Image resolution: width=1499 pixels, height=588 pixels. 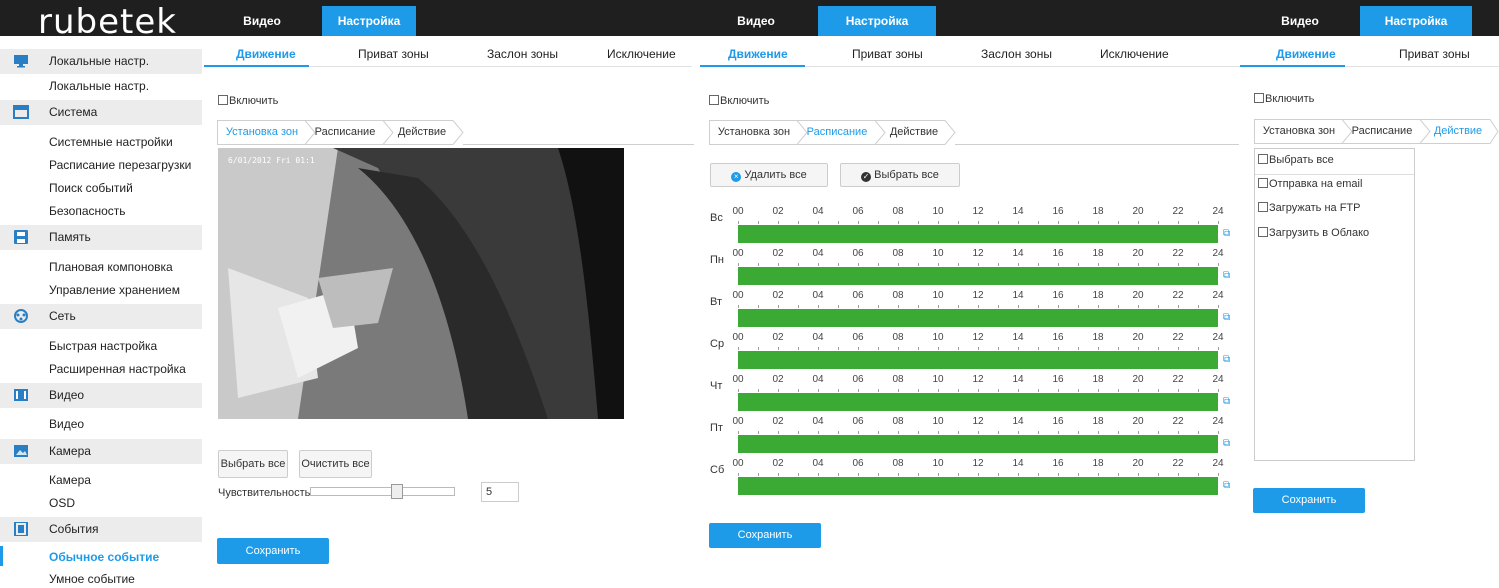 What do you see at coordinates (103, 346) in the screenshot?
I see `sidebar-item-quick-setup: Быстрая настройка` at bounding box center [103, 346].